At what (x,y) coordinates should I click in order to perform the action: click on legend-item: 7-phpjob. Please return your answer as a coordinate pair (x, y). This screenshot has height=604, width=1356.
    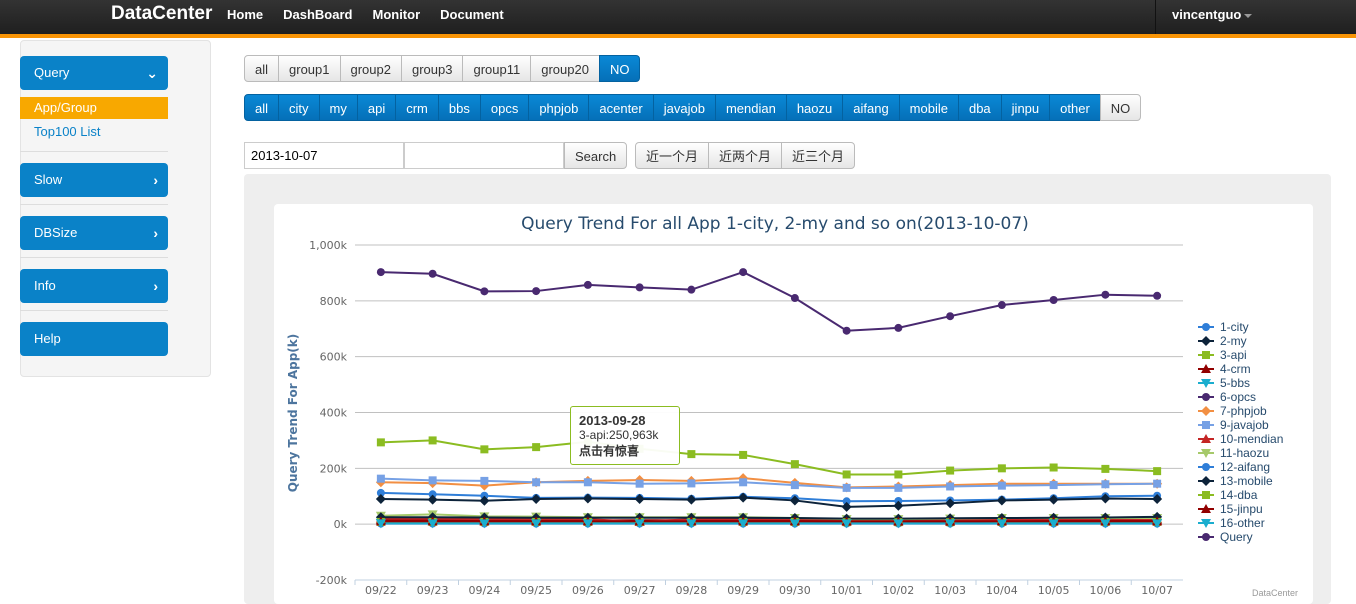
    Looking at the image, I should click on (1240, 411).